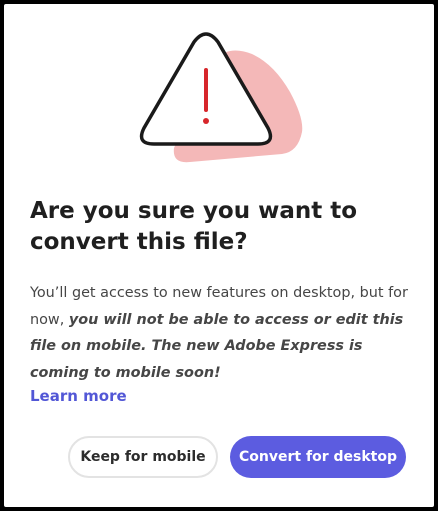 The image size is (438, 511). Describe the element at coordinates (221, 97) in the screenshot. I see `warning-illustration` at that location.